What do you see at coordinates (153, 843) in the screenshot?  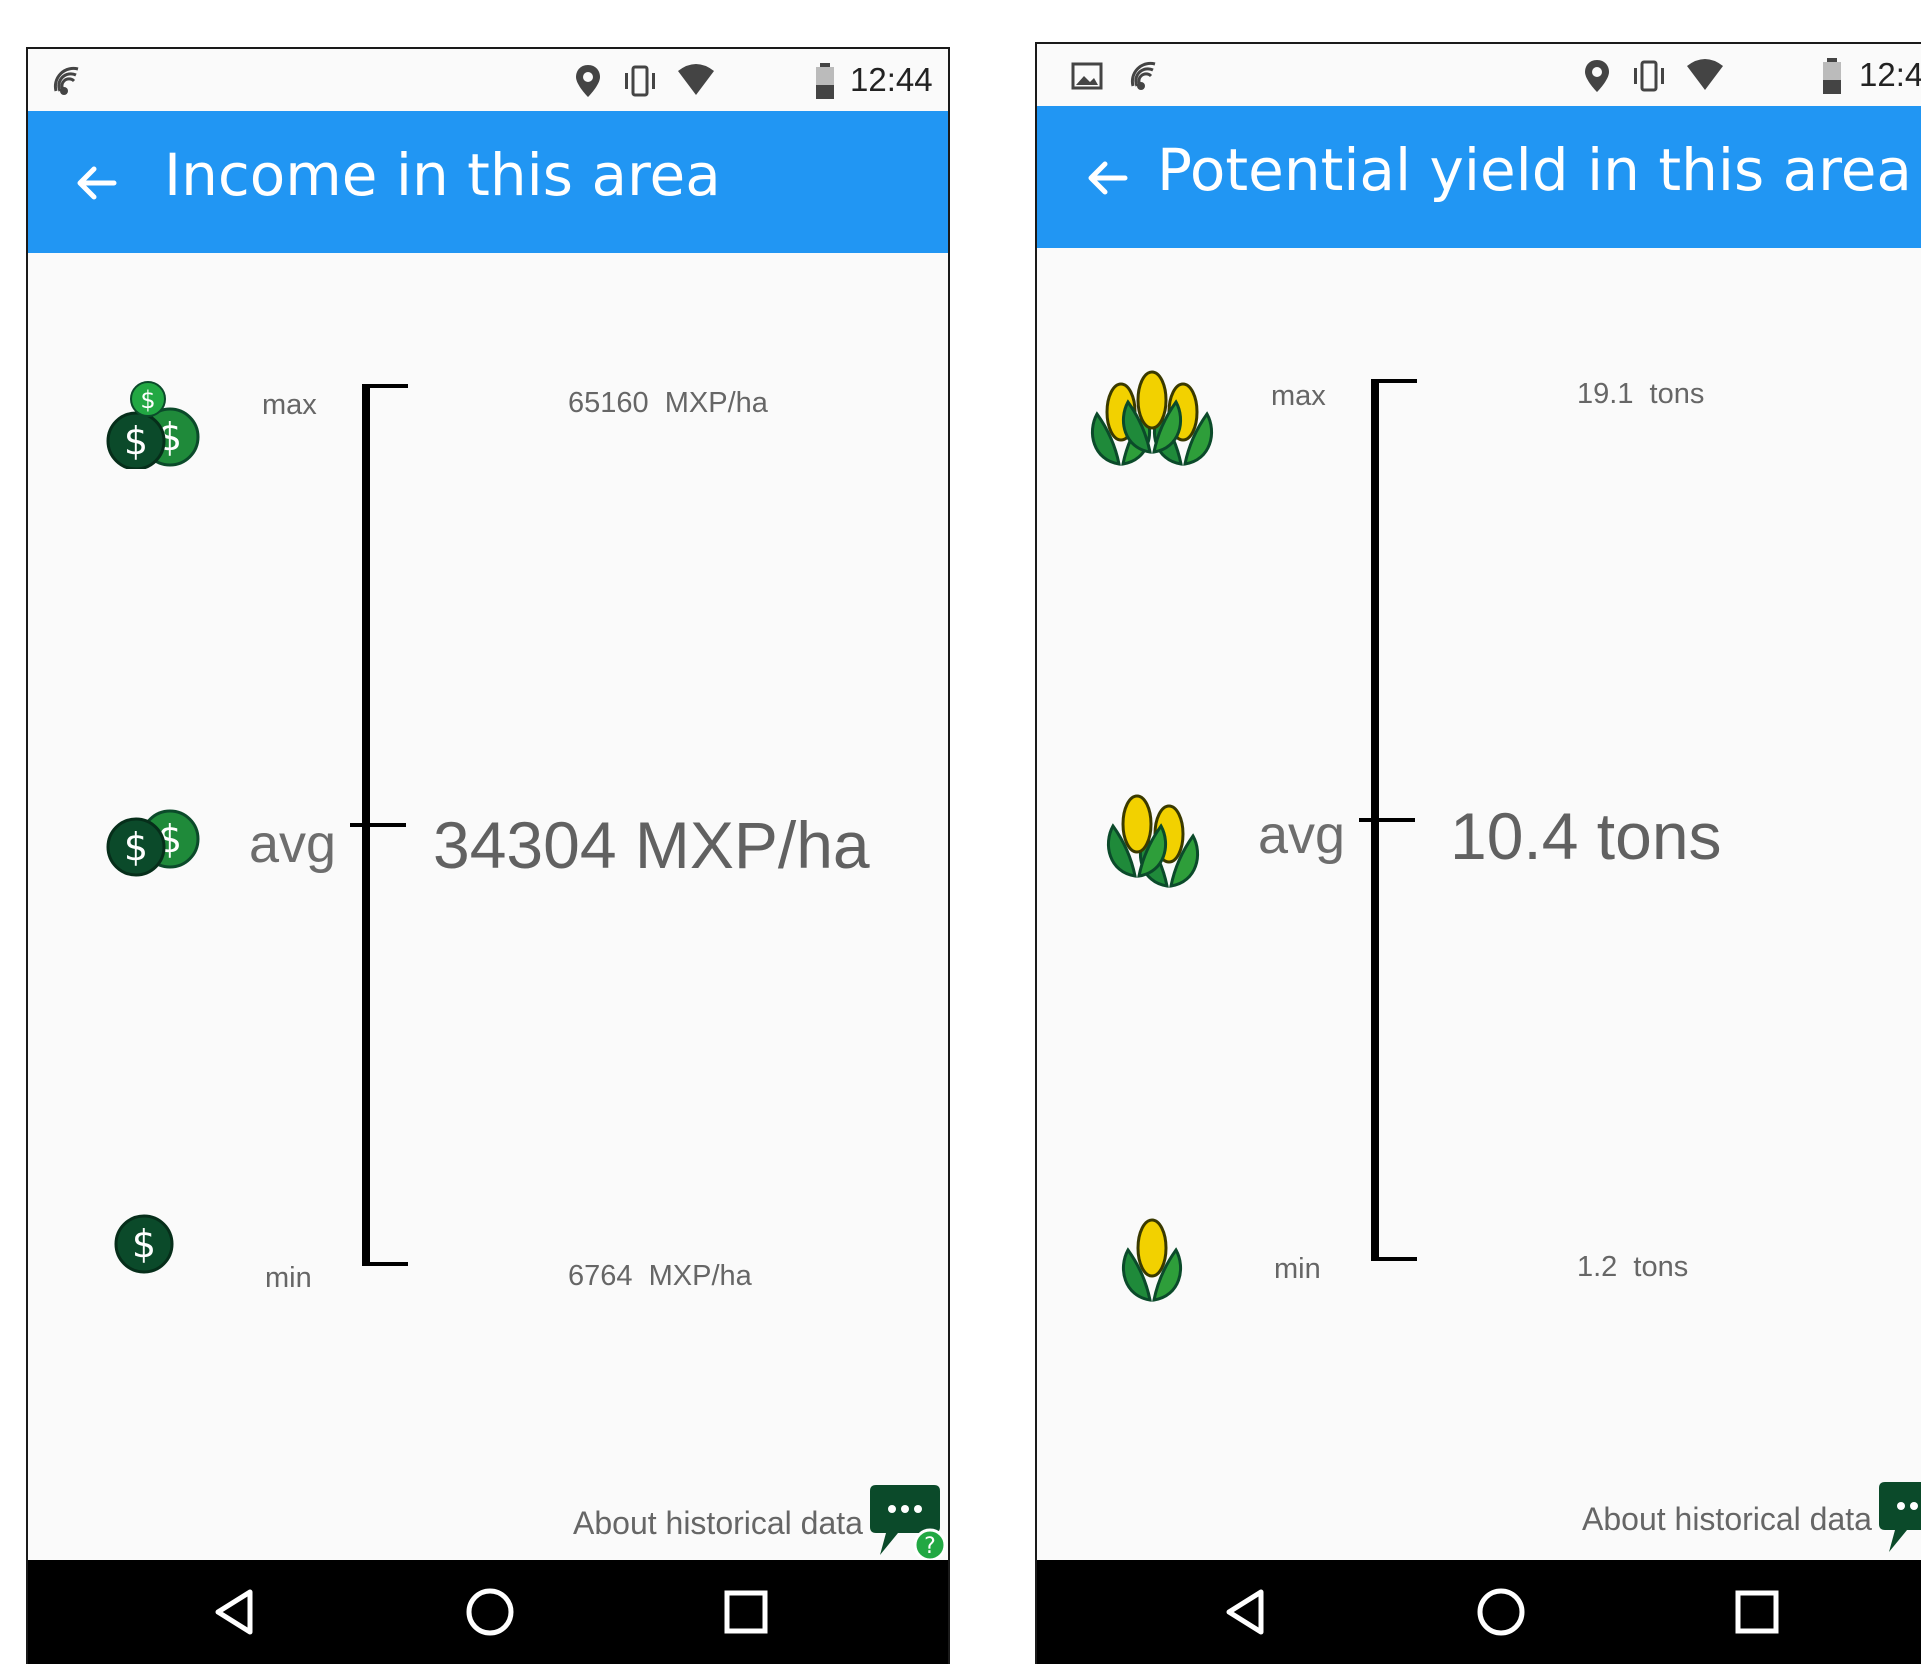 I see `money-pair-icon` at bounding box center [153, 843].